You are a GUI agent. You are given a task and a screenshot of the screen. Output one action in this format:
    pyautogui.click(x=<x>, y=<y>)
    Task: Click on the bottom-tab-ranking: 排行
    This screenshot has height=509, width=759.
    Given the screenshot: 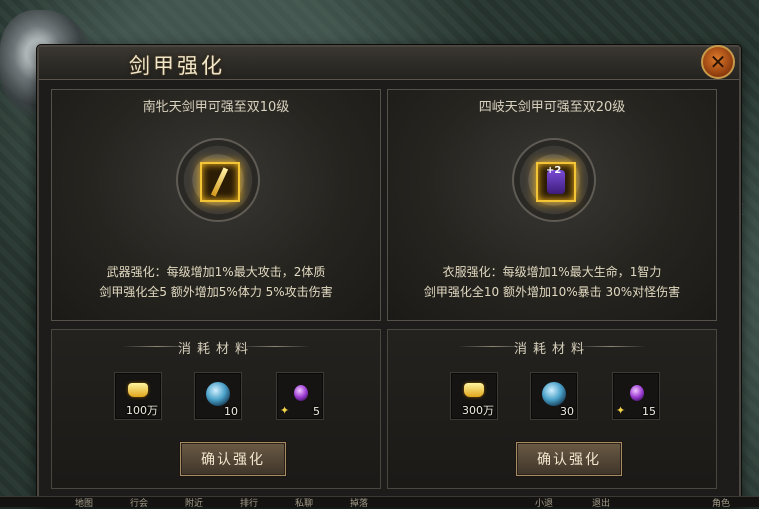 What is the action you would take?
    pyautogui.click(x=249, y=502)
    